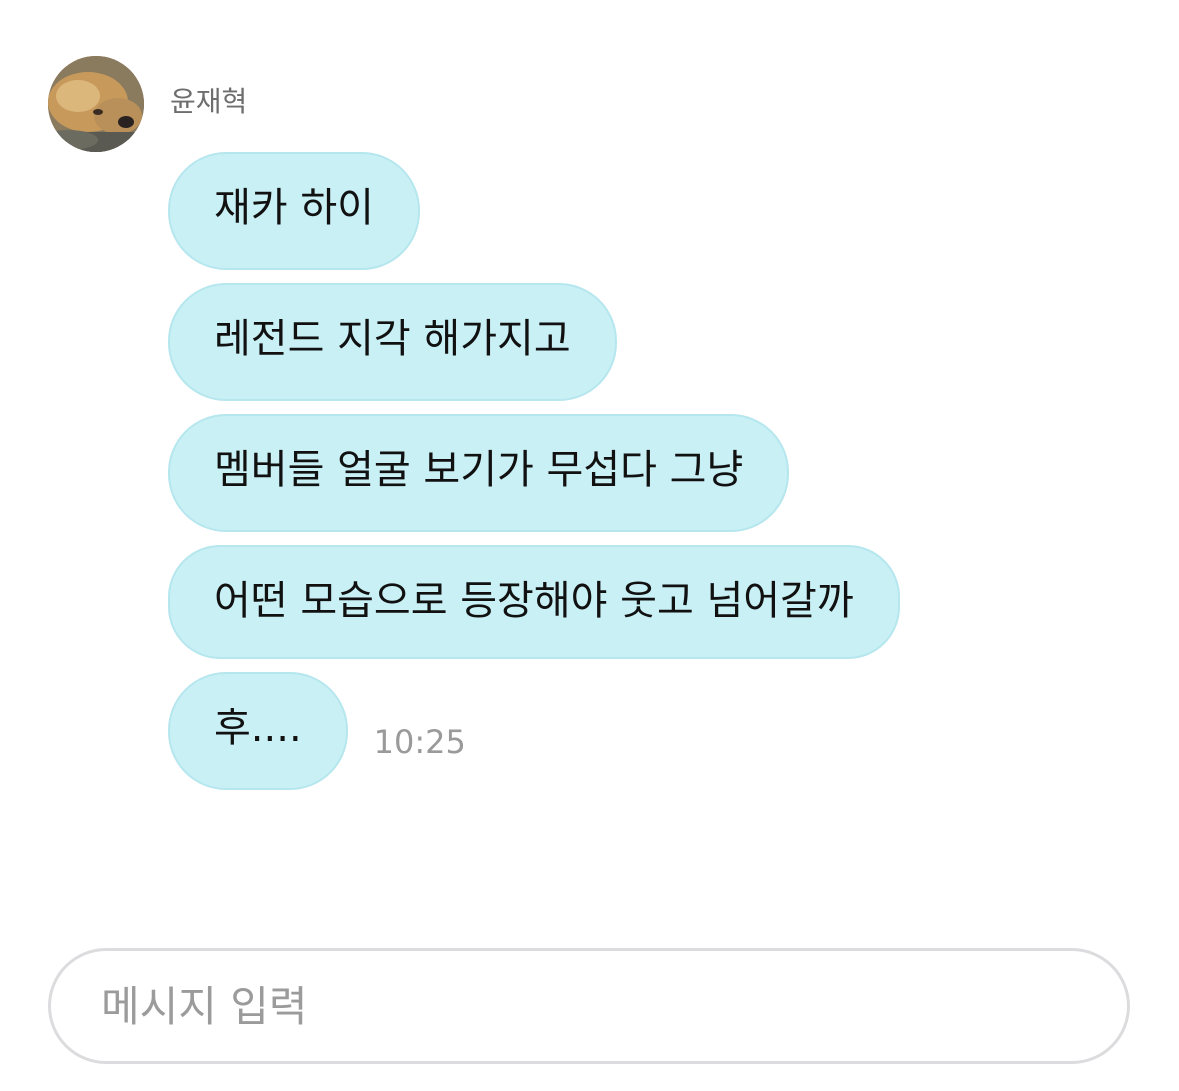 The height and width of the screenshot is (1091, 1179). I want to click on message-row: 재카 하이, so click(618, 211).